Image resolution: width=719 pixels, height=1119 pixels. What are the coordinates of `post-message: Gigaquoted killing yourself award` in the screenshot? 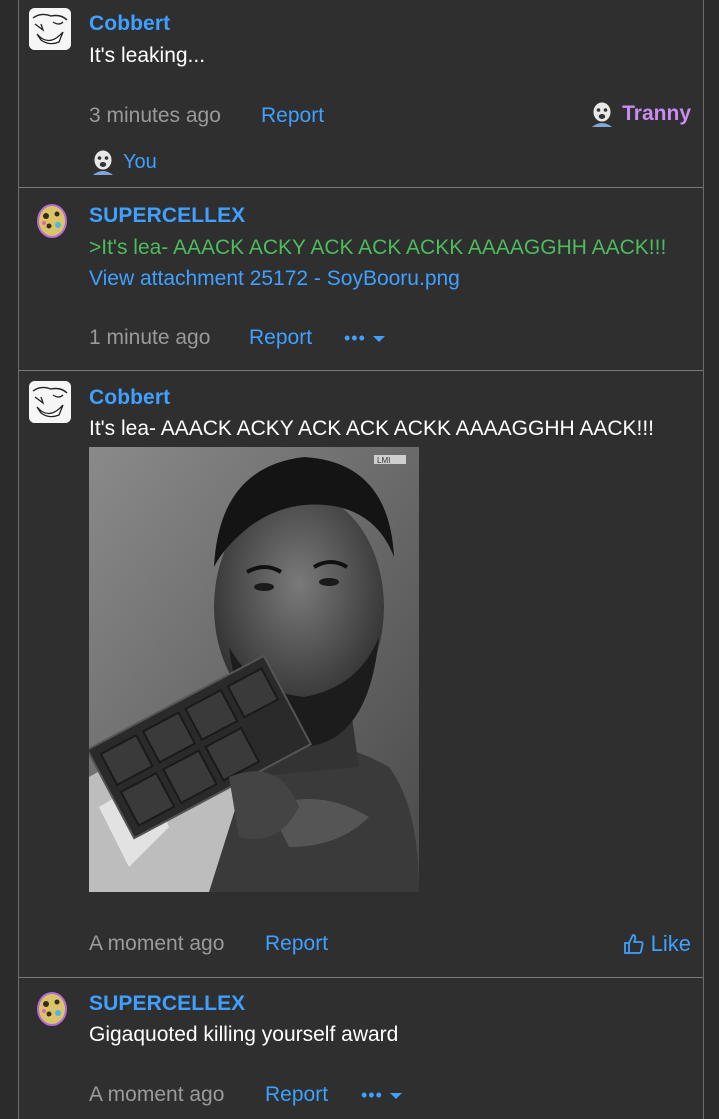 It's located at (244, 1034).